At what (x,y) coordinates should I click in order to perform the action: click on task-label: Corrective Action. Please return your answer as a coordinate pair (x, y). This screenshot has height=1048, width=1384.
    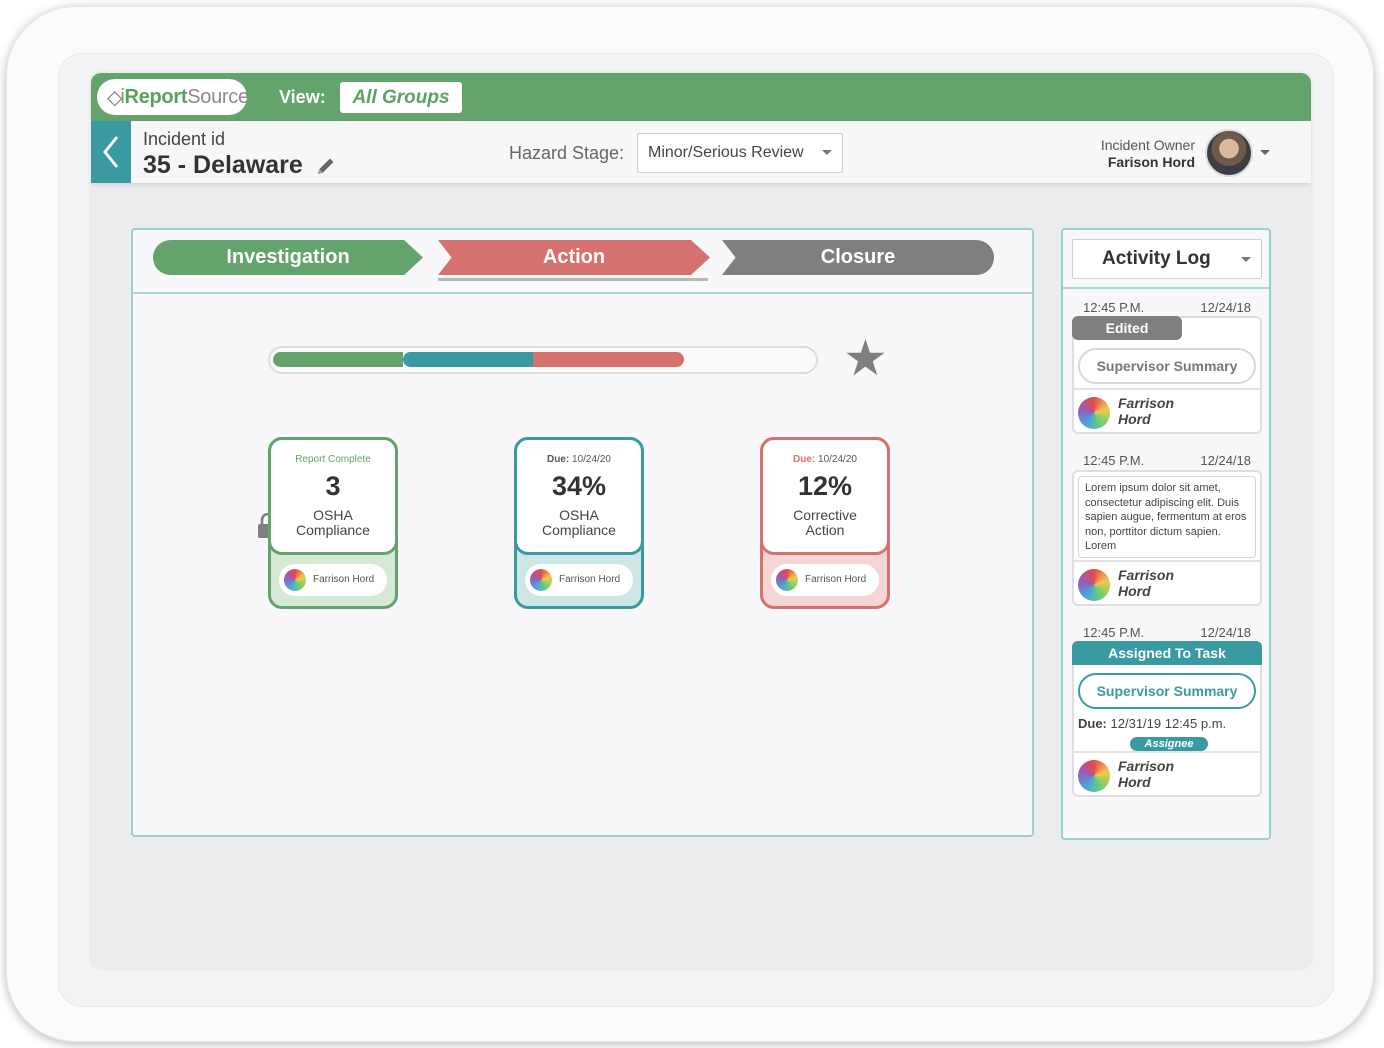
    Looking at the image, I should click on (825, 522).